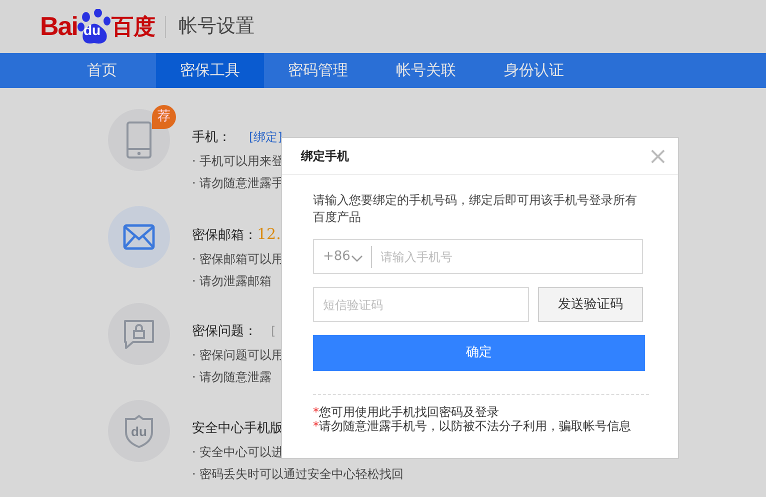  Describe the element at coordinates (336, 256) in the screenshot. I see `country-code: +86` at that location.